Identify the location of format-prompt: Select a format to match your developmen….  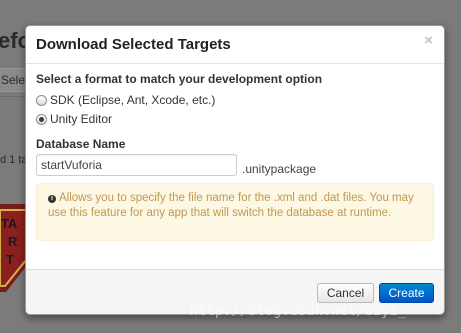
(179, 79).